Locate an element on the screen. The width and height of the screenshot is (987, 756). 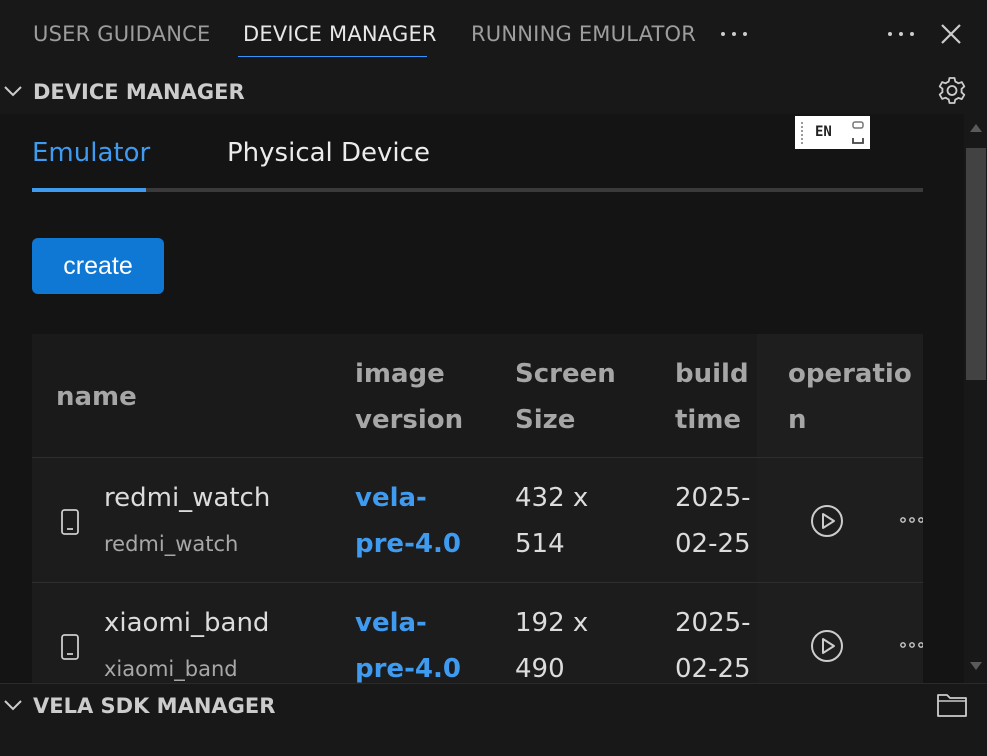
tab-device-manager: DEVICE MANAGER is located at coordinates (340, 34).